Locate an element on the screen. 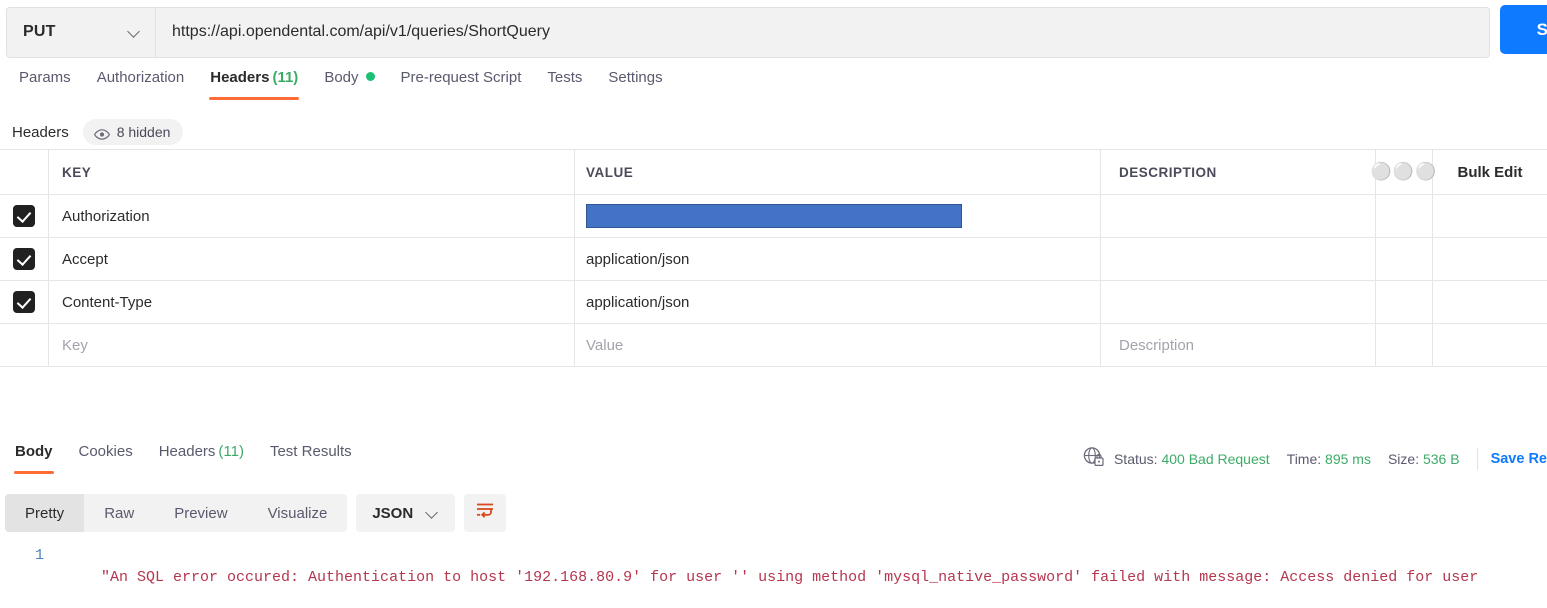 The image size is (1547, 608). tab-tests: Tests is located at coordinates (564, 83).